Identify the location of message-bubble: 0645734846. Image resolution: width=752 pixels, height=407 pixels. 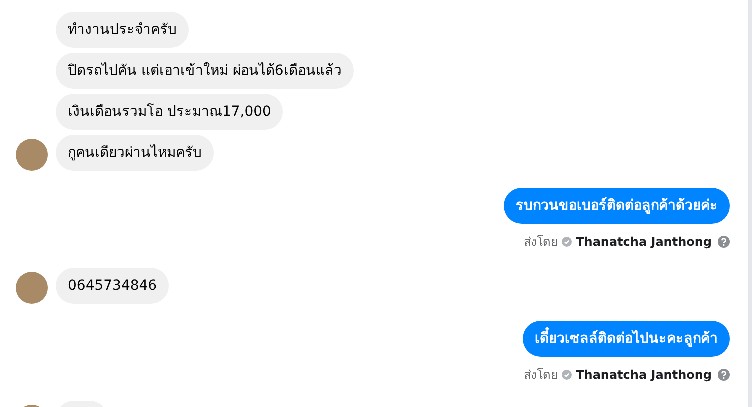
(113, 286).